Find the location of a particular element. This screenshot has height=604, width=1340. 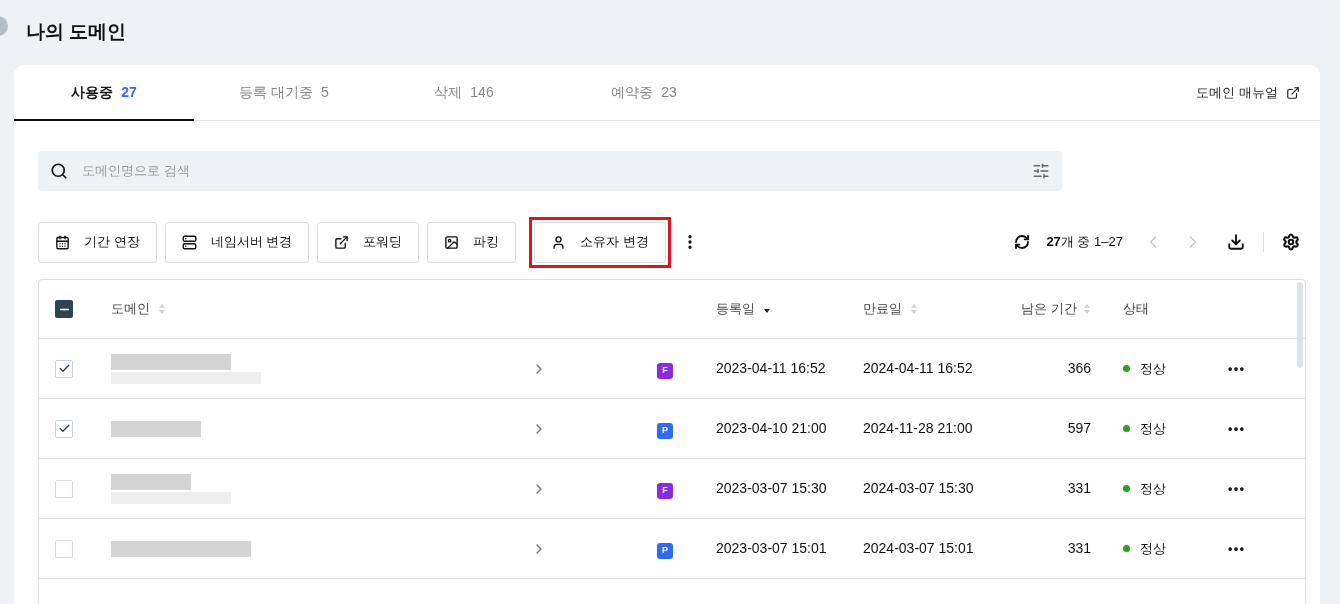

table-cell: 2024-04-11 16:52 is located at coordinates (918, 368).